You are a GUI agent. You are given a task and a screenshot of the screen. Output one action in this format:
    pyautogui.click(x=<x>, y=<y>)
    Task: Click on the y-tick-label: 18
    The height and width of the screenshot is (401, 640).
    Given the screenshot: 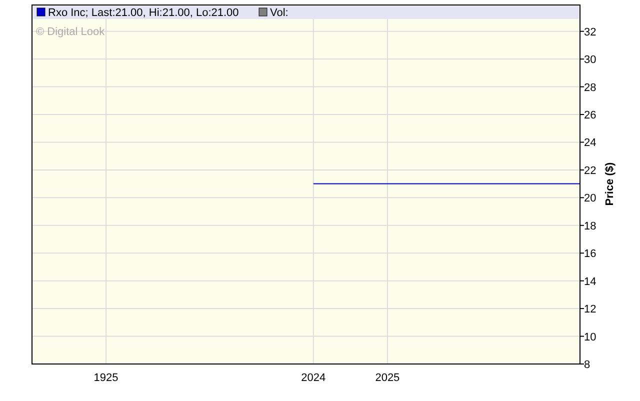 What is the action you would take?
    pyautogui.click(x=590, y=226)
    